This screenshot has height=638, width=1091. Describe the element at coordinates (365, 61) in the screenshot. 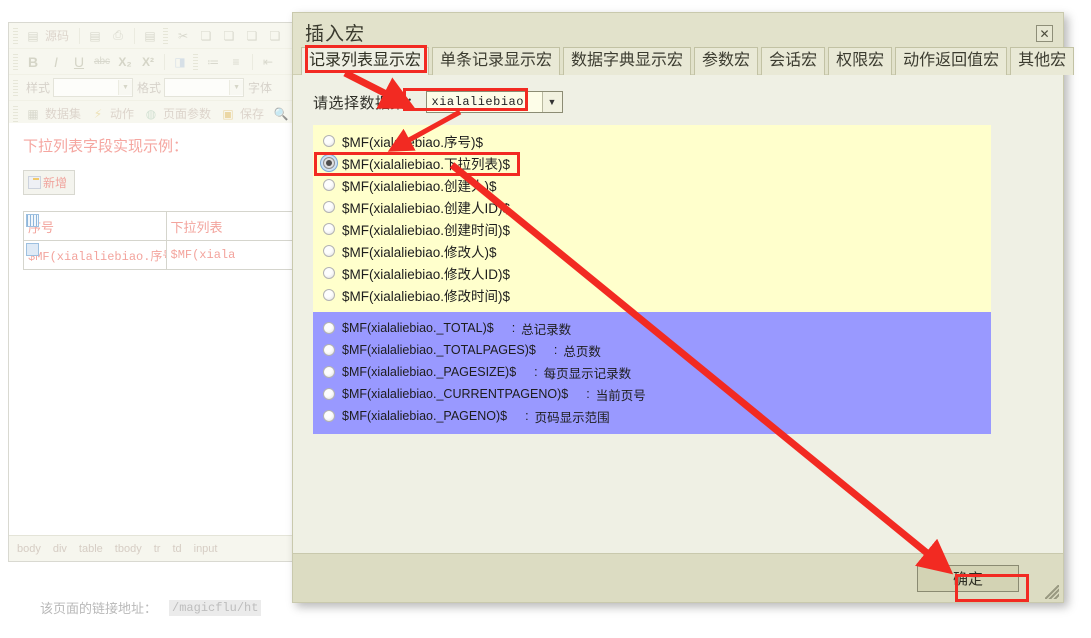

I see `tab-record-list-macro: 记录列表显示宏` at that location.